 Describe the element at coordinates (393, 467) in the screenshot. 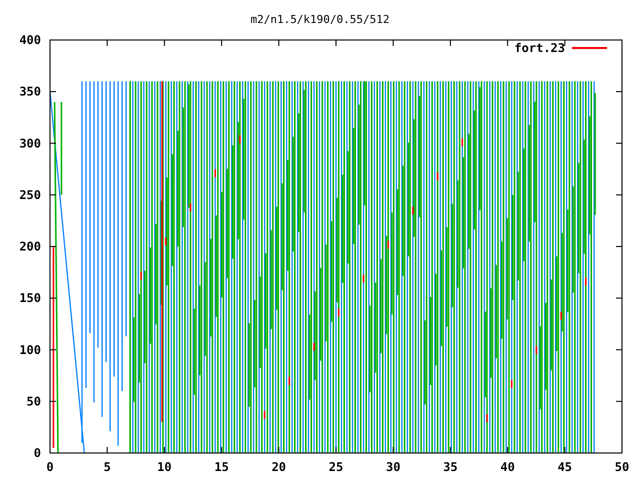

I see `x-tick-label: 30` at that location.